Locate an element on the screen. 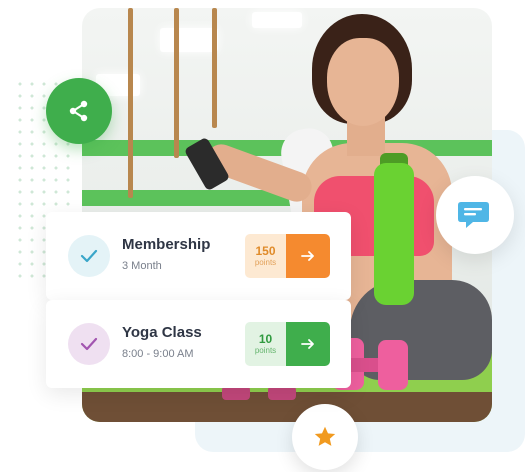 The width and height of the screenshot is (525, 472). card-title: Yoga Class is located at coordinates (162, 332).